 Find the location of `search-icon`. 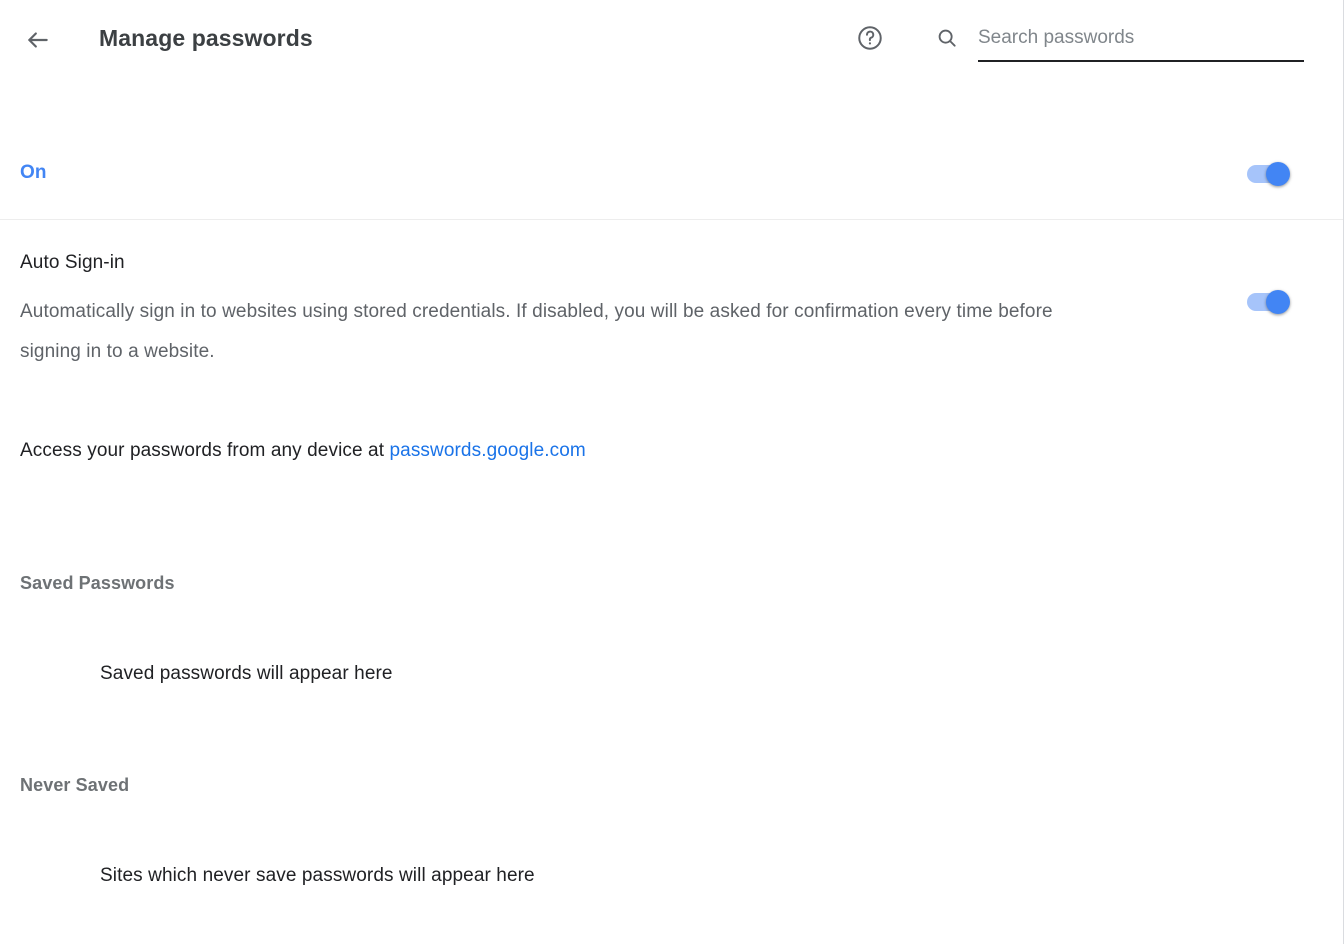

search-icon is located at coordinates (947, 38).